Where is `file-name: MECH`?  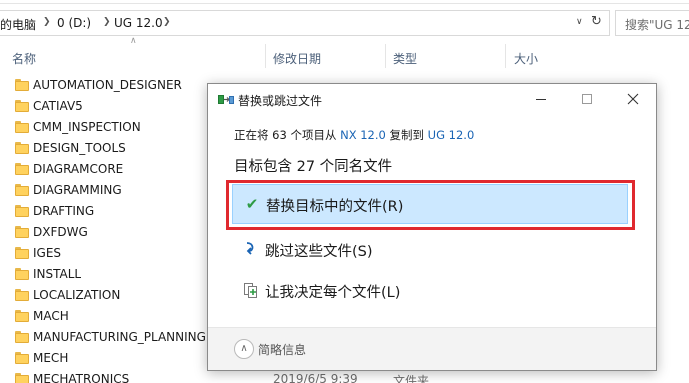
file-name: MECH is located at coordinates (51, 358).